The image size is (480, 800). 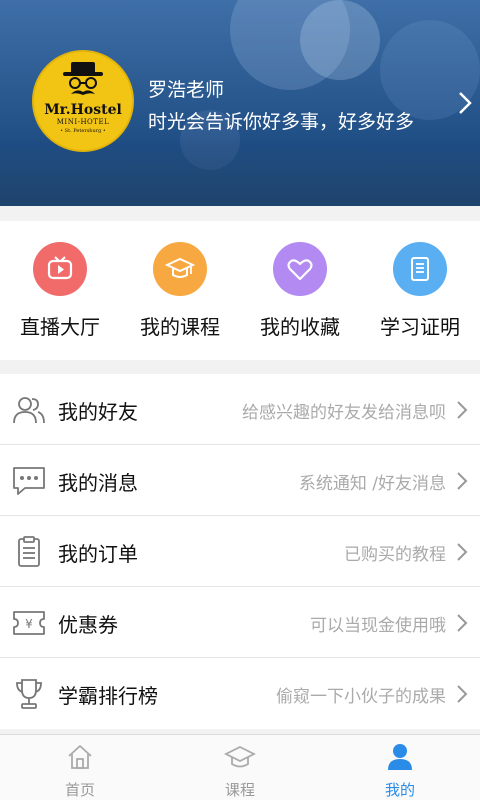 I want to click on quick-action-label: 直播大厅, so click(x=60, y=327).